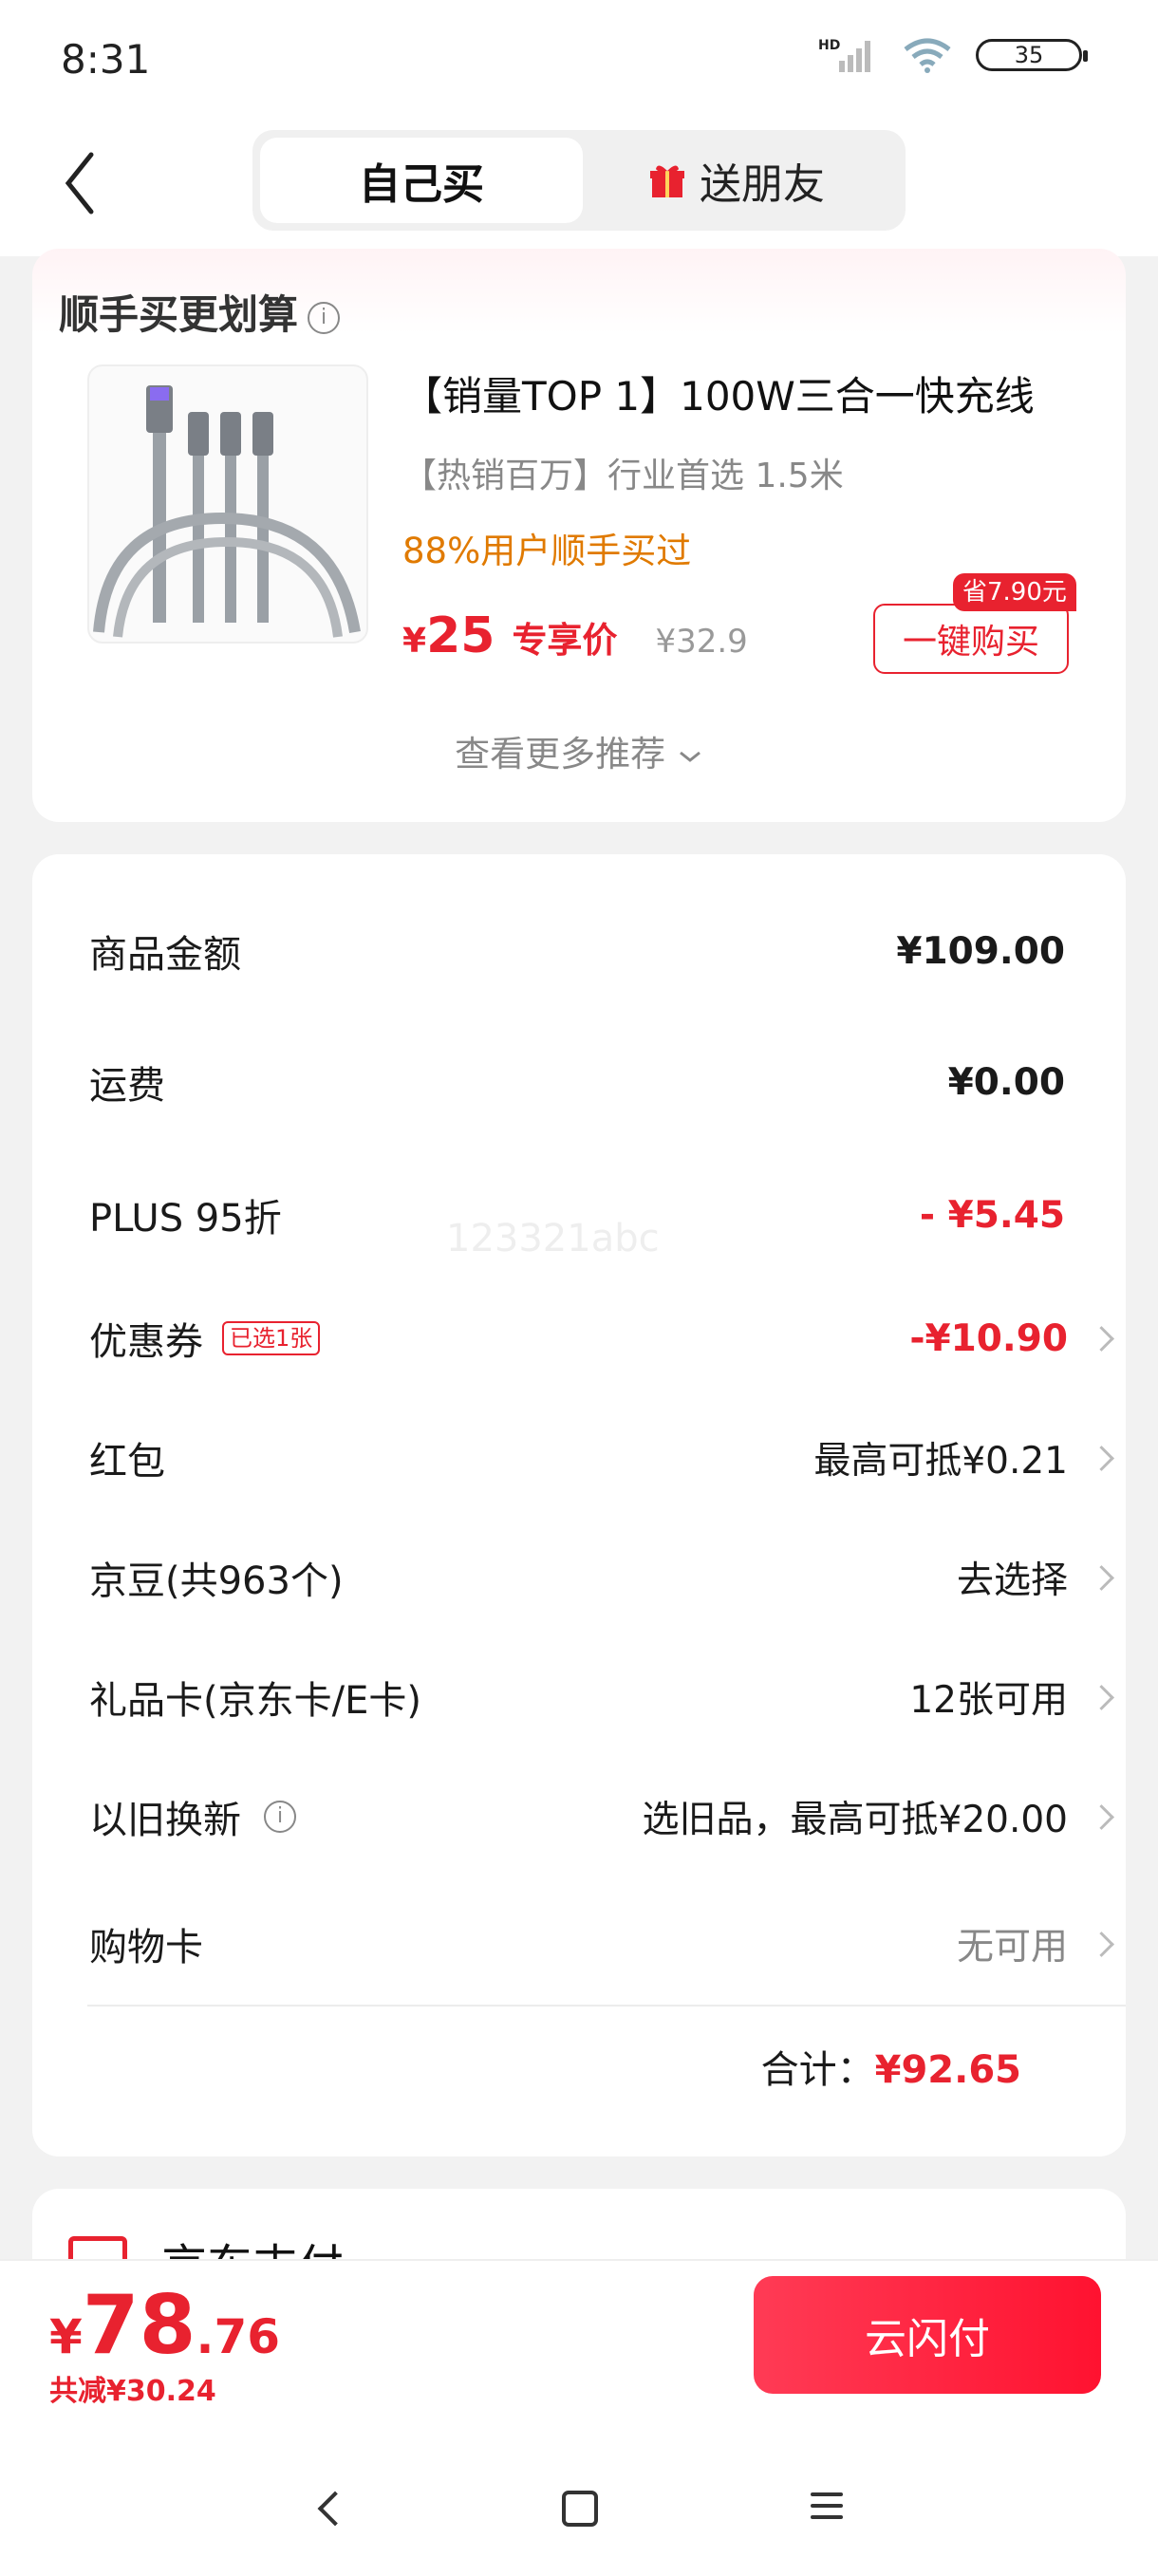  Describe the element at coordinates (146, 1342) in the screenshot. I see `row-label: 优惠券` at that location.